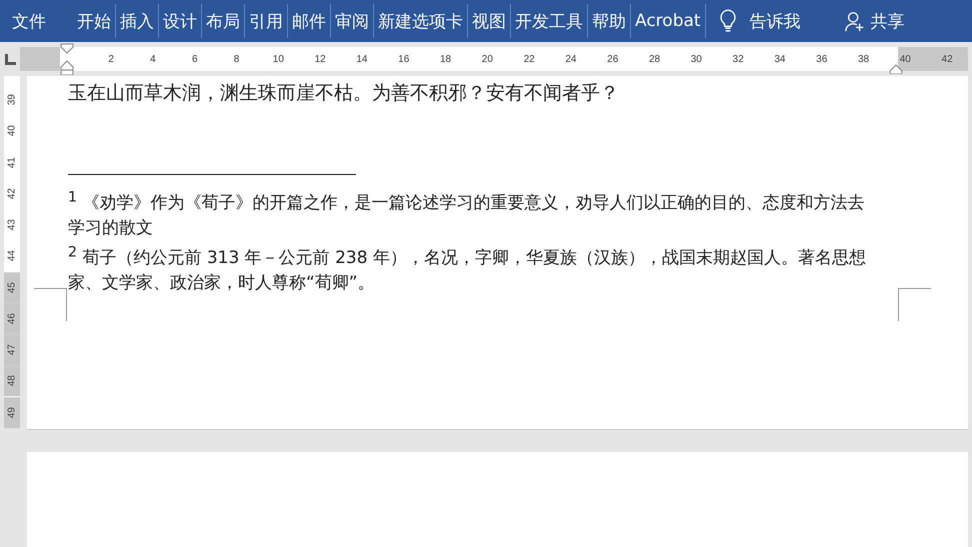  Describe the element at coordinates (344, 93) in the screenshot. I see `body-text: 玉在山而草木润，渊生珠而崖不枯。为善不积邪？安有不闻者乎？` at that location.